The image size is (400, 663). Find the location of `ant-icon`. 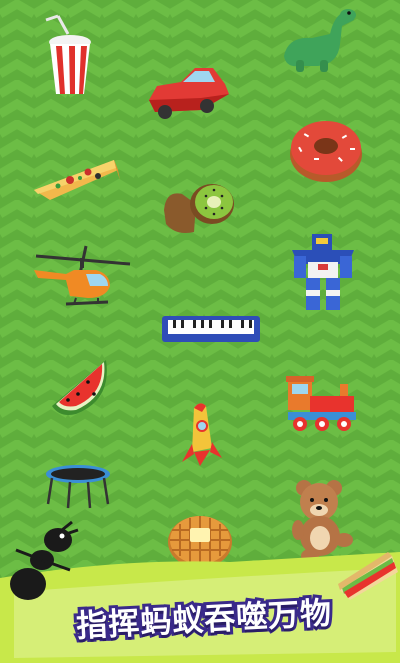

ant-icon is located at coordinates (44, 560).